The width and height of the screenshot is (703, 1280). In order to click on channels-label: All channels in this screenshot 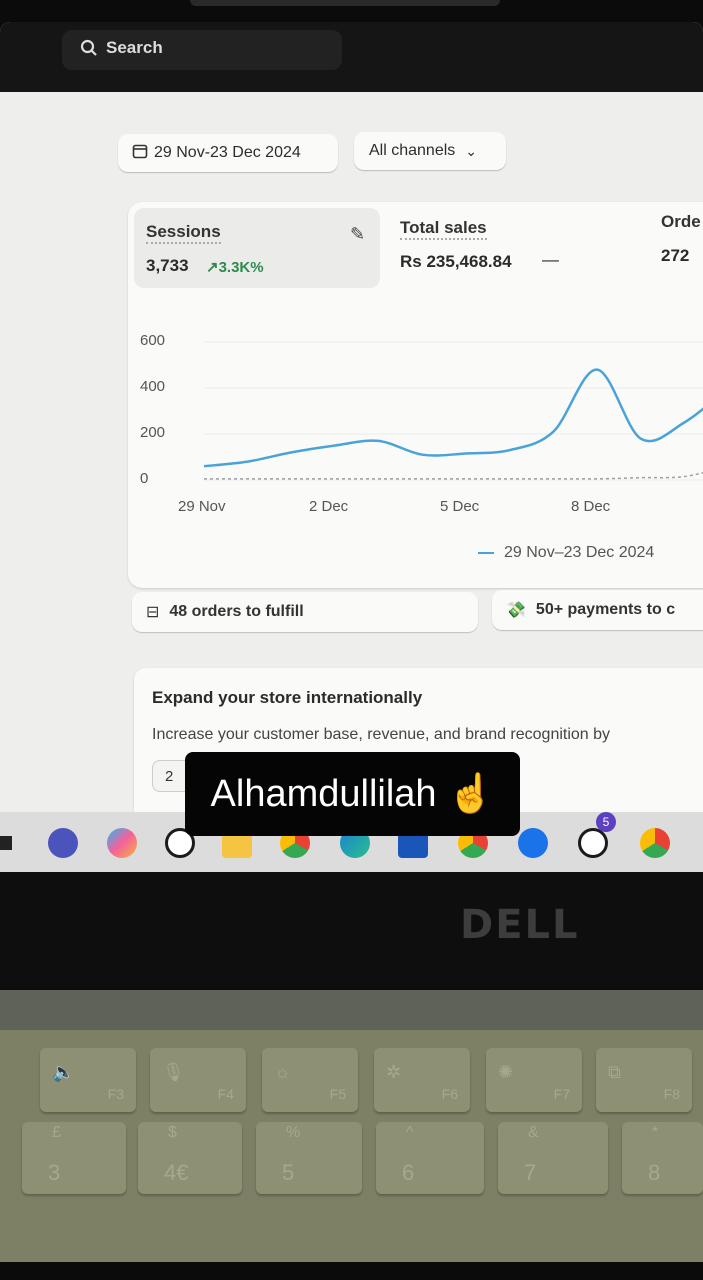, I will do `click(412, 150)`.